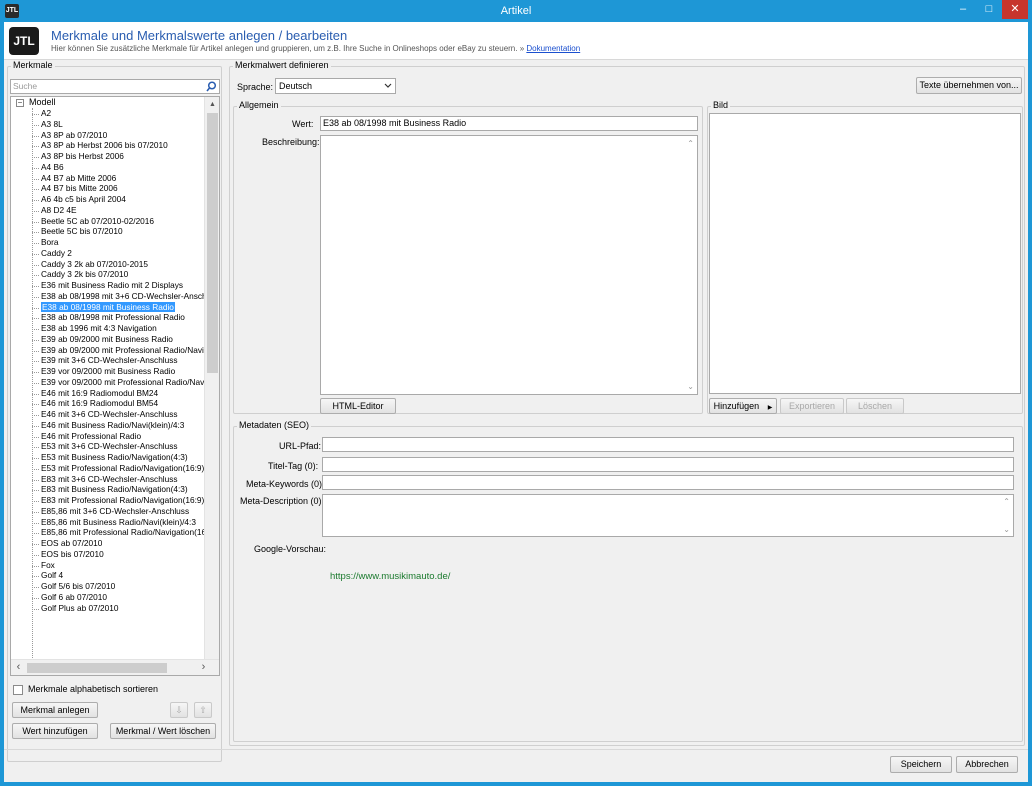 Image resolution: width=1032 pixels, height=786 pixels. What do you see at coordinates (107, 543) in the screenshot?
I see `tree-item: EOS ab 07/2010` at bounding box center [107, 543].